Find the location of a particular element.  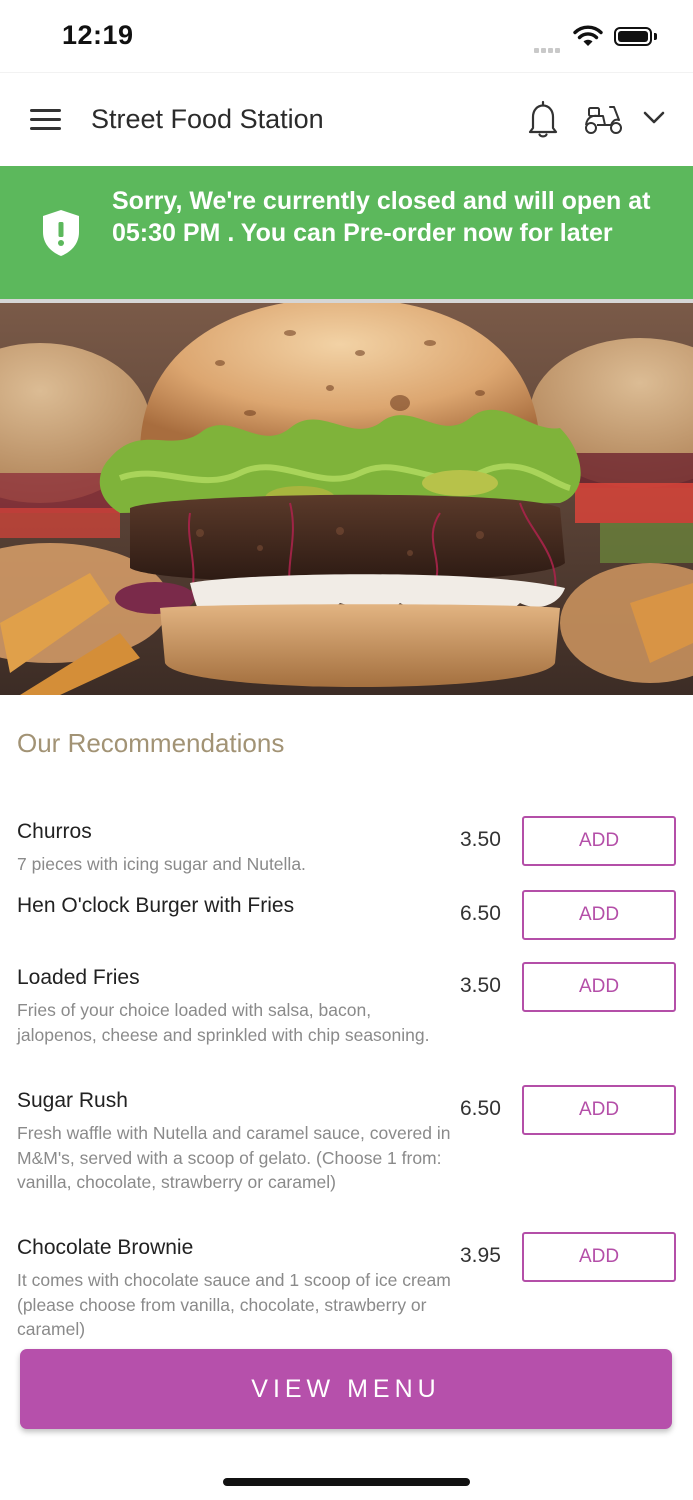

status-bar: 12:19 is located at coordinates (346, 36).